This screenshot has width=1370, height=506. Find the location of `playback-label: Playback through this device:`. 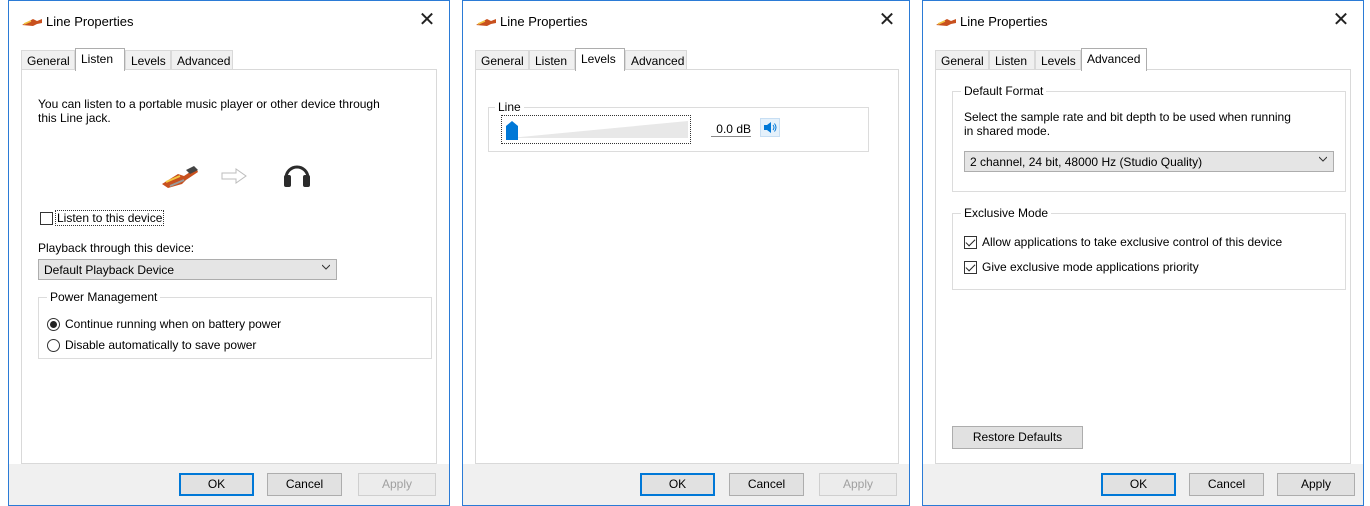

playback-label: Playback through this device: is located at coordinates (116, 248).